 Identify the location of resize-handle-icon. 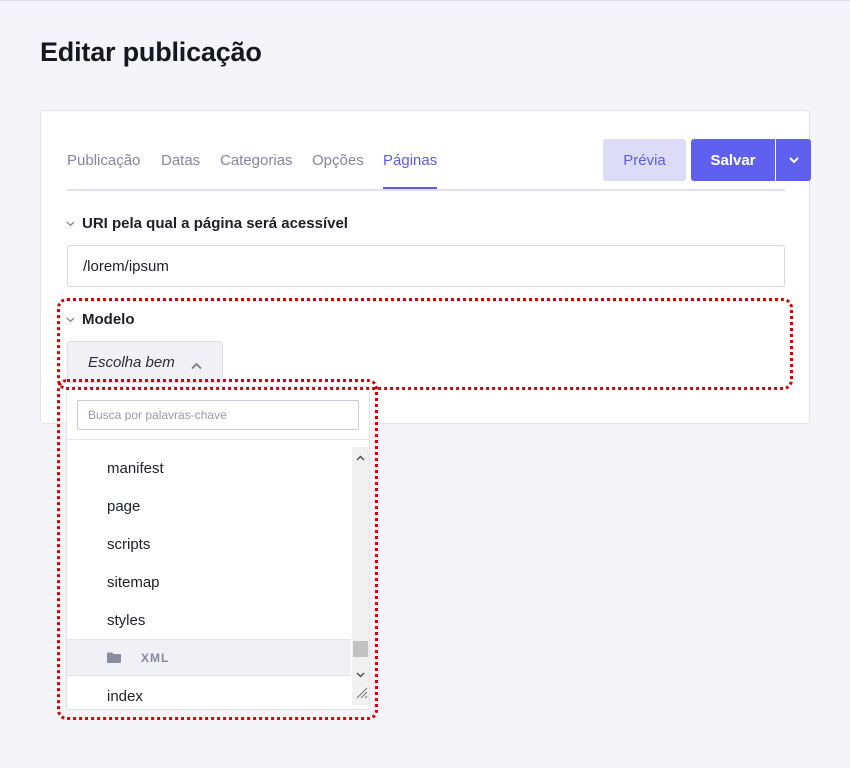
(361, 692).